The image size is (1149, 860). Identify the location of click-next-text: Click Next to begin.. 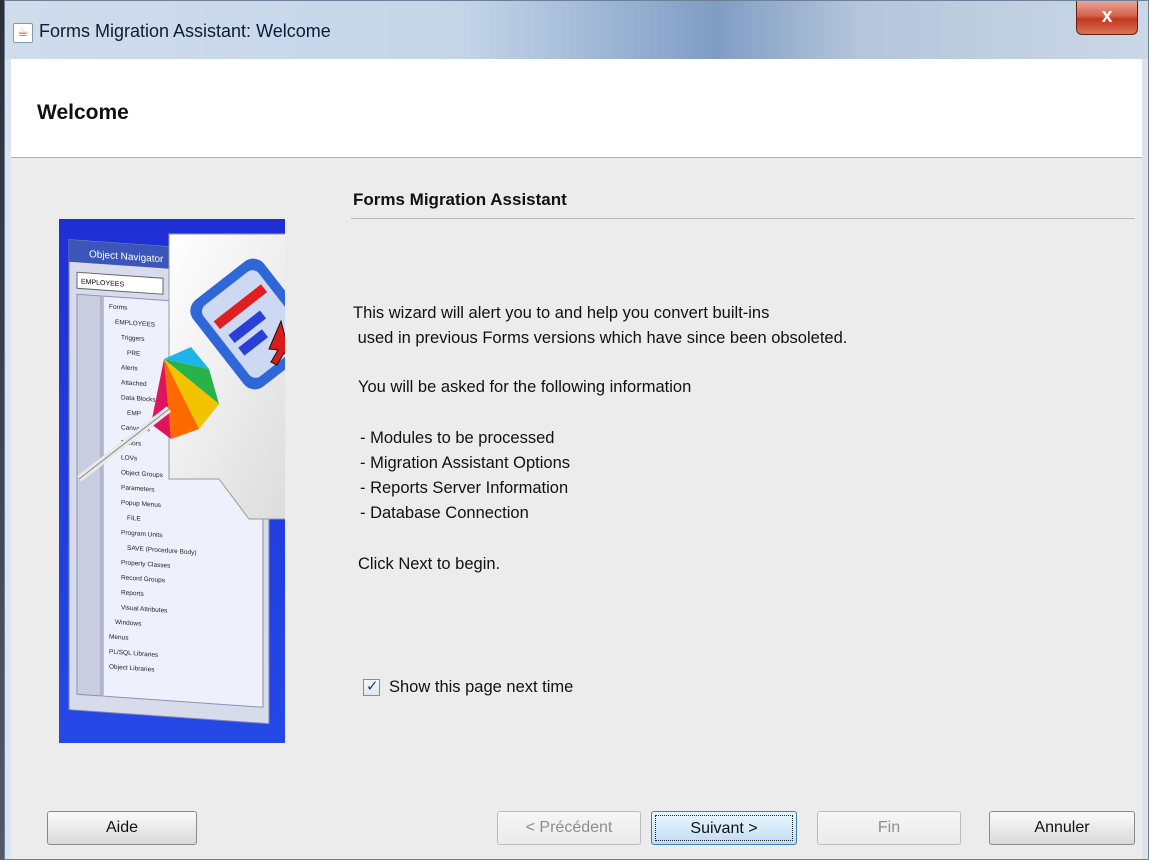
(429, 564).